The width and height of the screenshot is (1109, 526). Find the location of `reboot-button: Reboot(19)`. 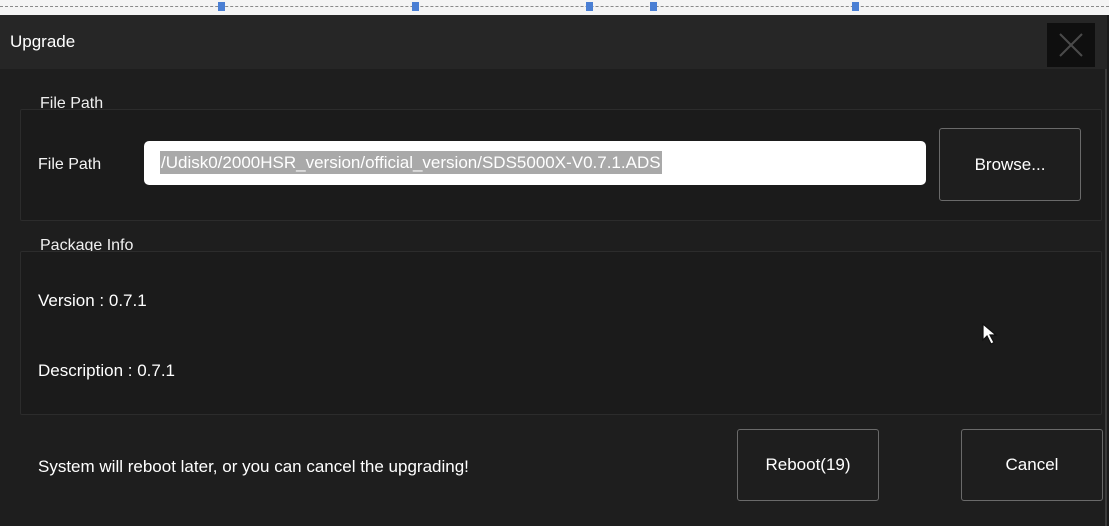

reboot-button: Reboot(19) is located at coordinates (808, 465).